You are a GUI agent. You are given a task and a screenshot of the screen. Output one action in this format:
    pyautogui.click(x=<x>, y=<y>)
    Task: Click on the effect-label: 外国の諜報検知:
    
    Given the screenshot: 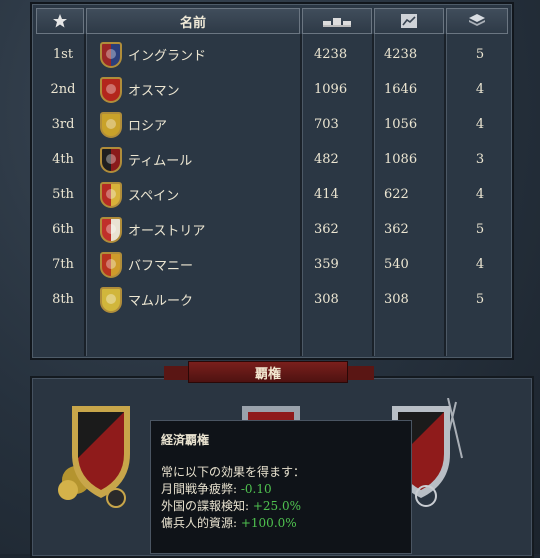 What is the action you would take?
    pyautogui.click(x=207, y=506)
    